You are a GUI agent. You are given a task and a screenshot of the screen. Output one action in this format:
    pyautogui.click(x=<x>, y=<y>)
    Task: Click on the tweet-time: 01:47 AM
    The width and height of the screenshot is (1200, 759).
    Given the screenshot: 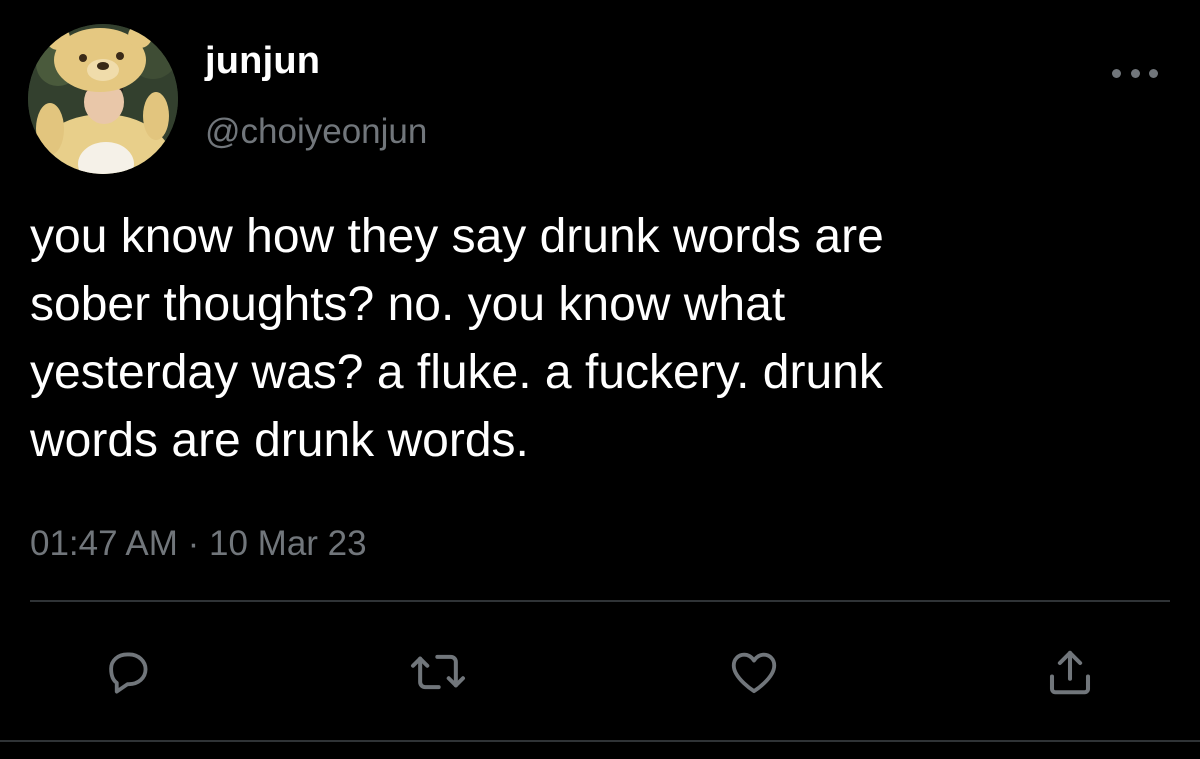 What is the action you would take?
    pyautogui.click(x=104, y=543)
    